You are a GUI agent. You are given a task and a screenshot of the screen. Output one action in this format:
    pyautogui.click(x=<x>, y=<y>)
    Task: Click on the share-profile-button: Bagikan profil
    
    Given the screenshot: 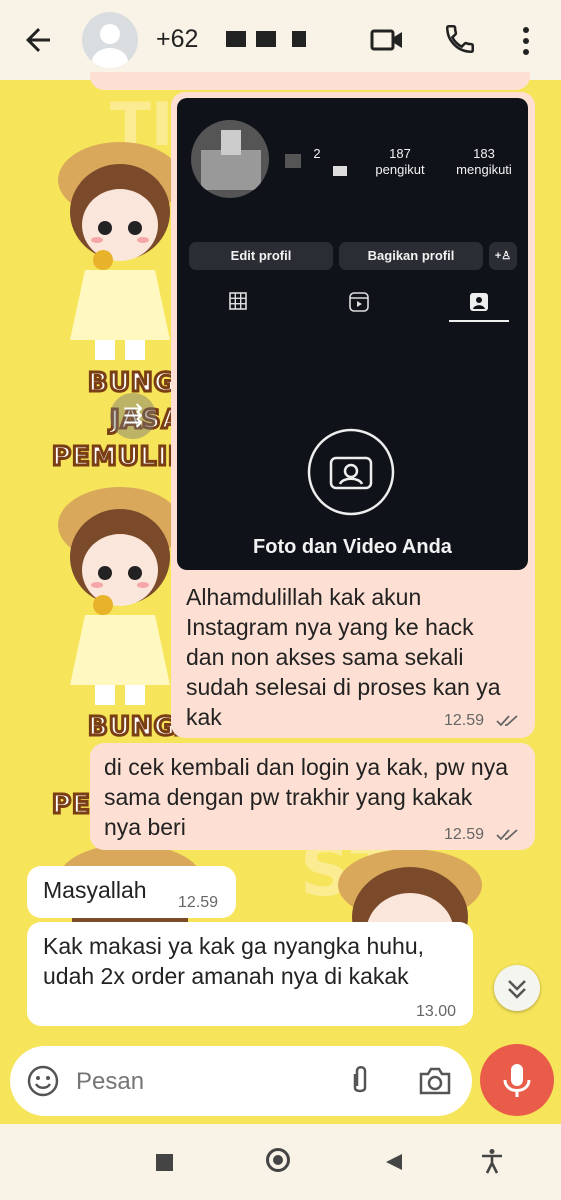 What is the action you would take?
    pyautogui.click(x=411, y=256)
    